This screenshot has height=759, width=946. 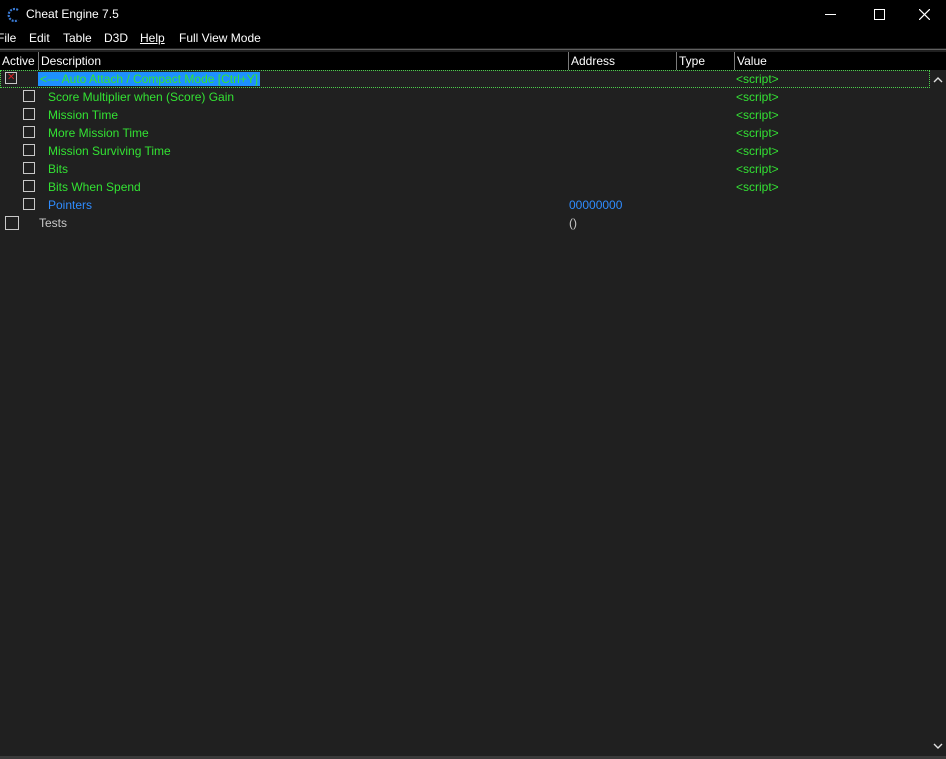 I want to click on col-address: Address, so click(x=593, y=61).